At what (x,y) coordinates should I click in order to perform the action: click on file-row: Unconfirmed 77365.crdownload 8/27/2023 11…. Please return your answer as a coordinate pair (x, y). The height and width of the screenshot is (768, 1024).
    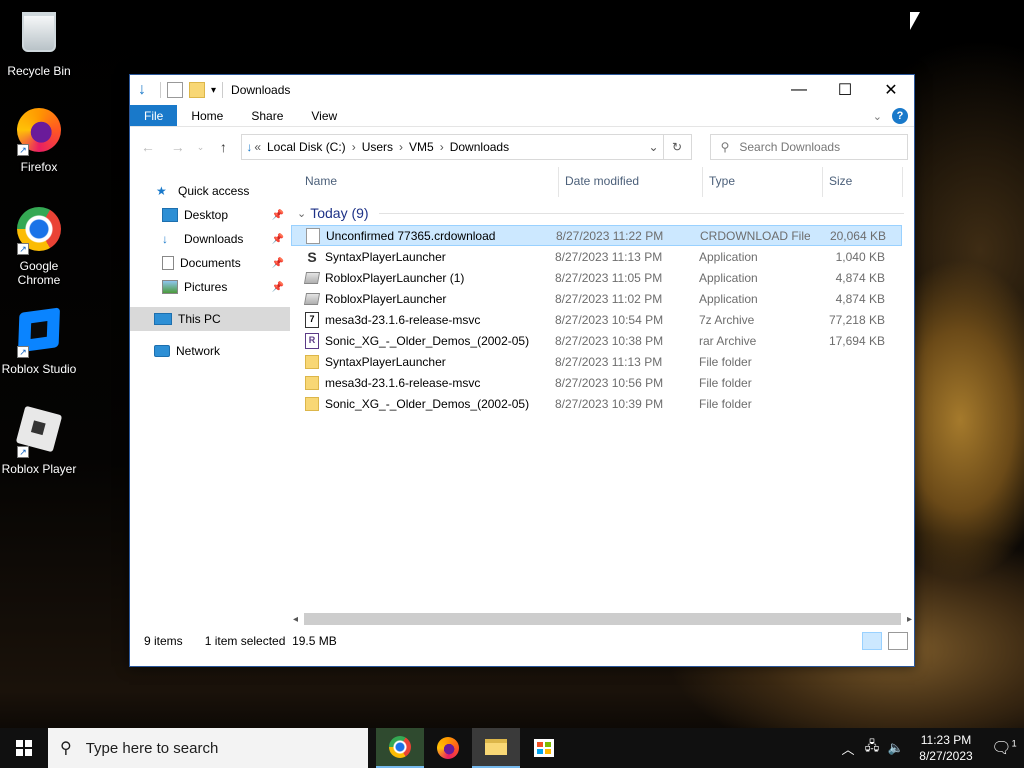
    Looking at the image, I should click on (596, 235).